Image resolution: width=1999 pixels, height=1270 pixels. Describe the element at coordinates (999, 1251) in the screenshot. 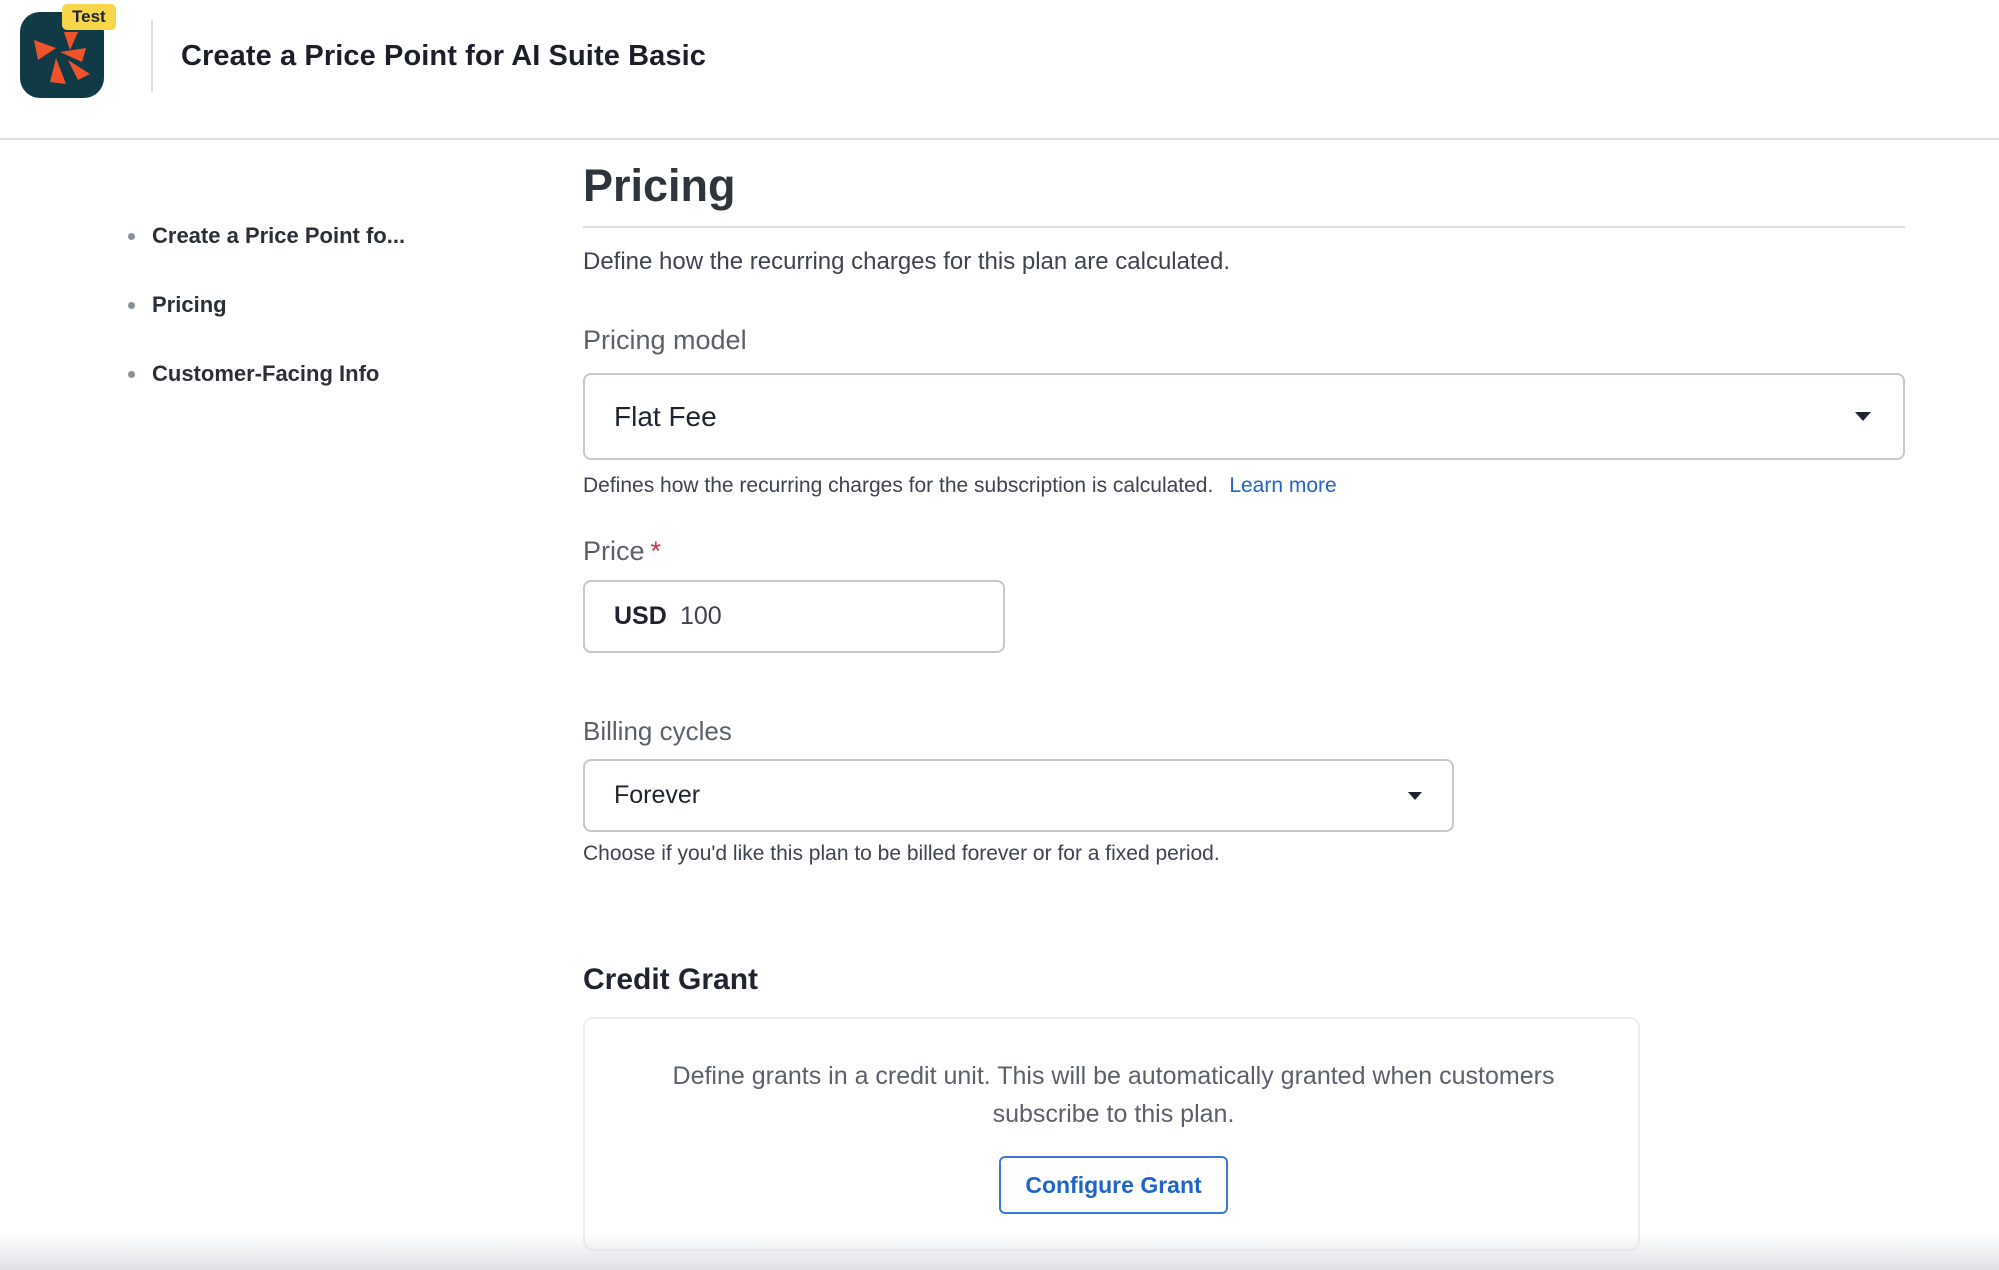

I see `scroll-fade` at that location.